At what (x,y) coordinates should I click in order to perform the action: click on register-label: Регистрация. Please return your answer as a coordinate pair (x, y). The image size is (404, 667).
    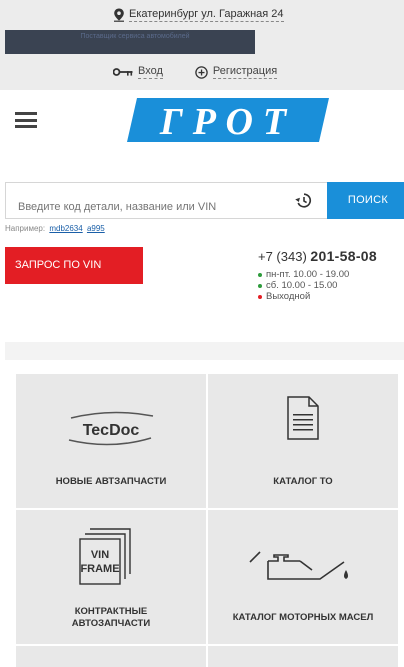
    Looking at the image, I should click on (245, 72).